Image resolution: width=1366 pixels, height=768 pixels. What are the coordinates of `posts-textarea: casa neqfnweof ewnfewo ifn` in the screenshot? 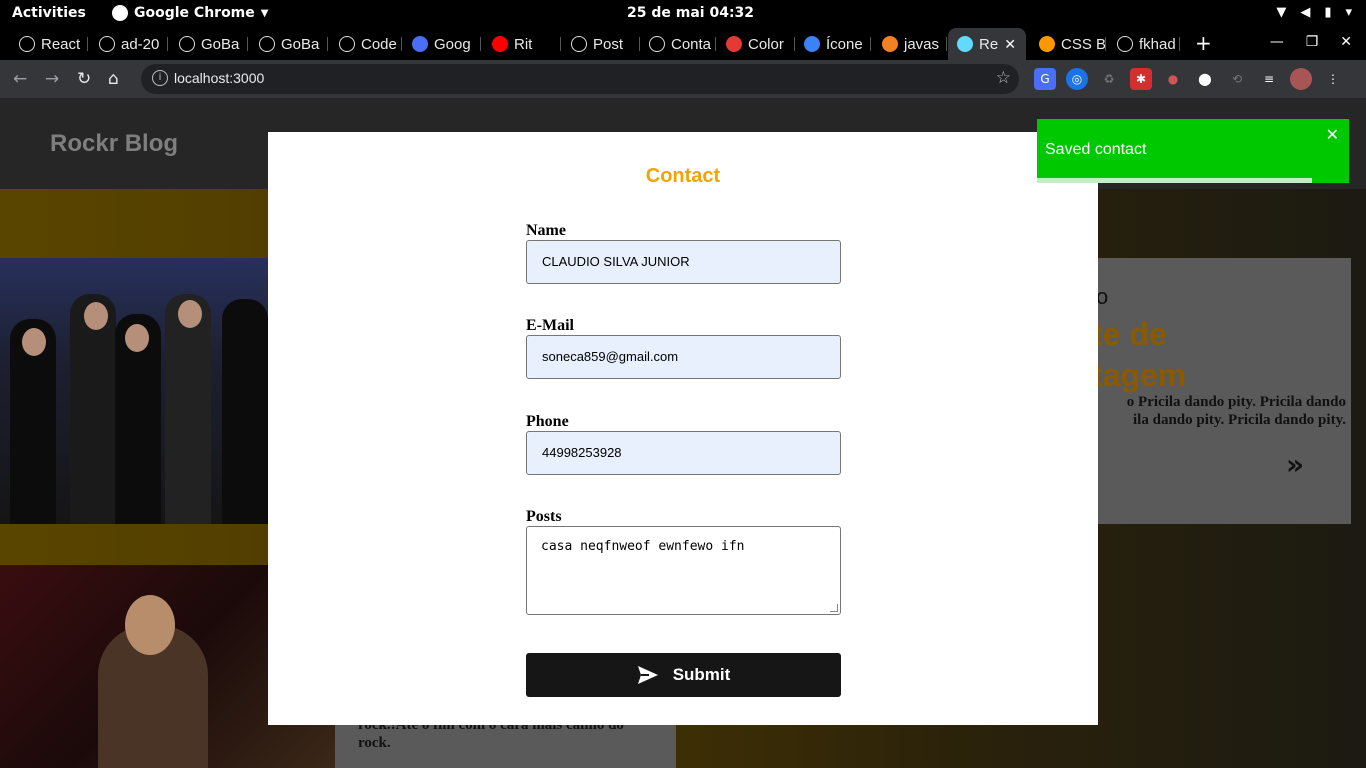 It's located at (683, 570).